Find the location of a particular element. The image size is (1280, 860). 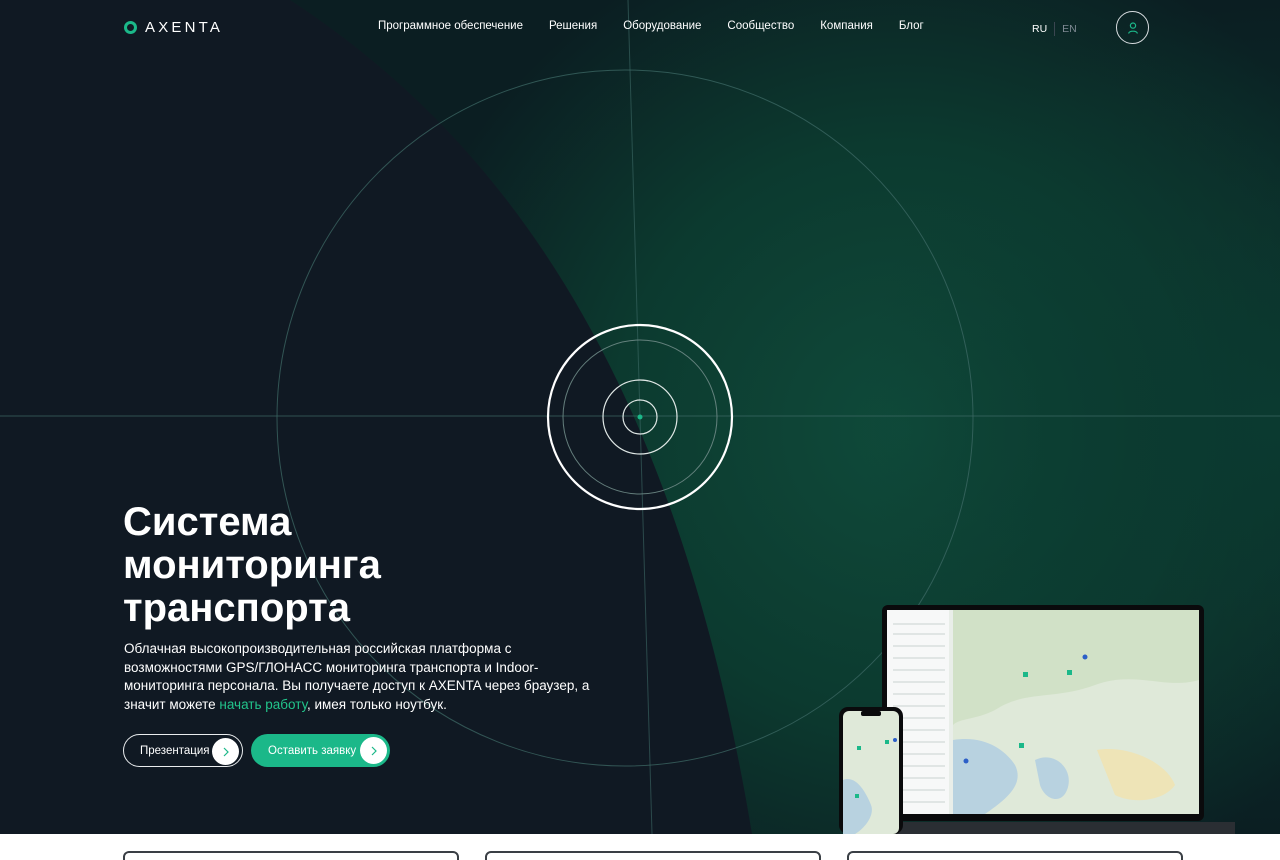

presentation-arrow-circle is located at coordinates (225, 751).